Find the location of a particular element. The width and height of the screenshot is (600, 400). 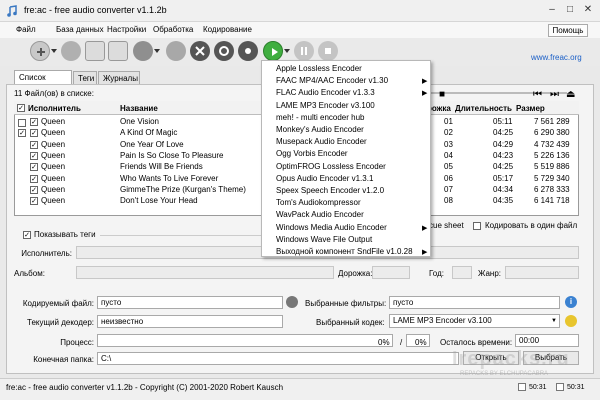

tab-tags: Теги is located at coordinates (85, 78).